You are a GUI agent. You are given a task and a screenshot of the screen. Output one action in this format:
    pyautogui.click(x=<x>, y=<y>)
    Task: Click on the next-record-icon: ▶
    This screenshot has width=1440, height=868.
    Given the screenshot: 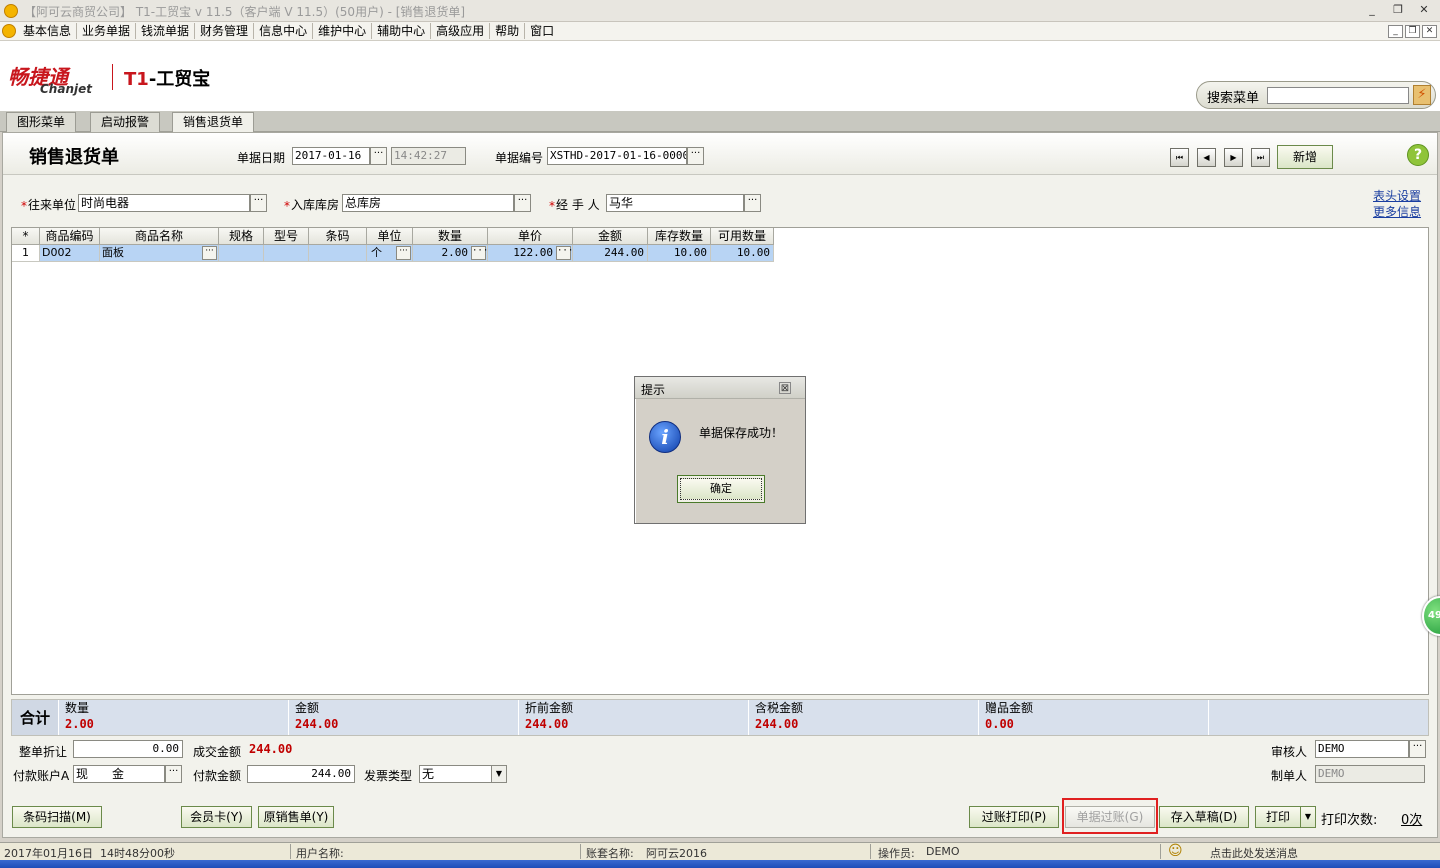 What is the action you would take?
    pyautogui.click(x=1233, y=157)
    